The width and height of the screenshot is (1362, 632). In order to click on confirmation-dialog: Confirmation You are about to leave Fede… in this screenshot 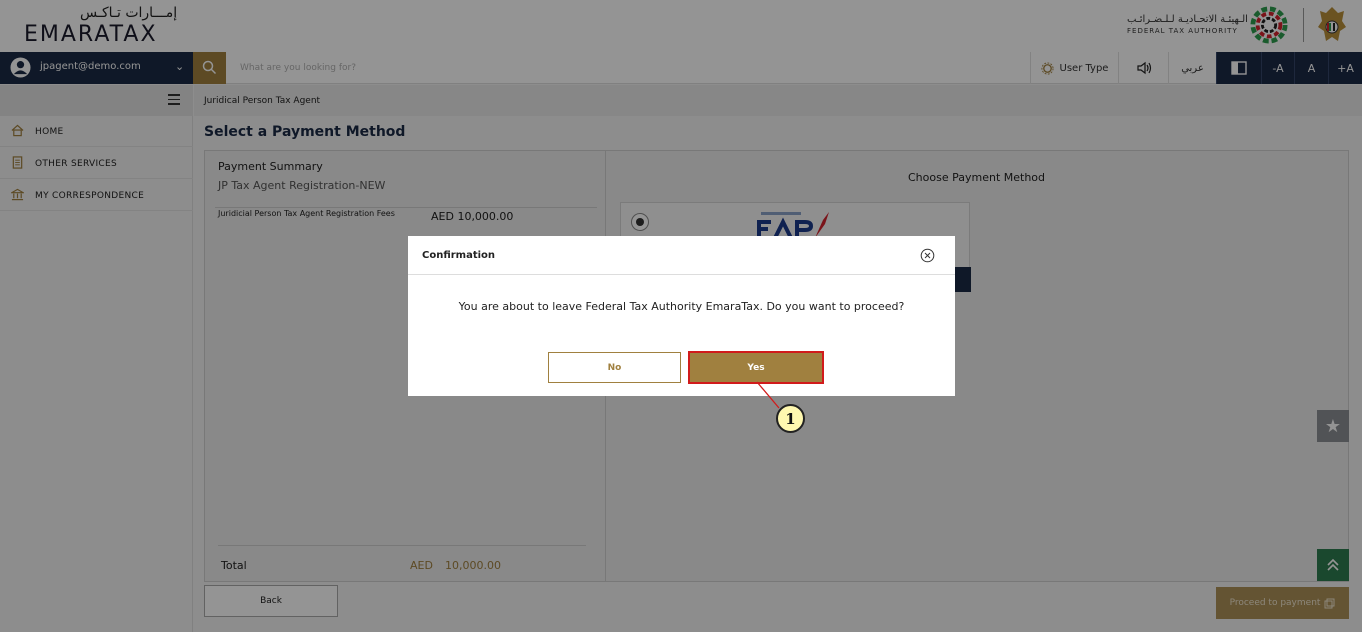, I will do `click(681, 316)`.